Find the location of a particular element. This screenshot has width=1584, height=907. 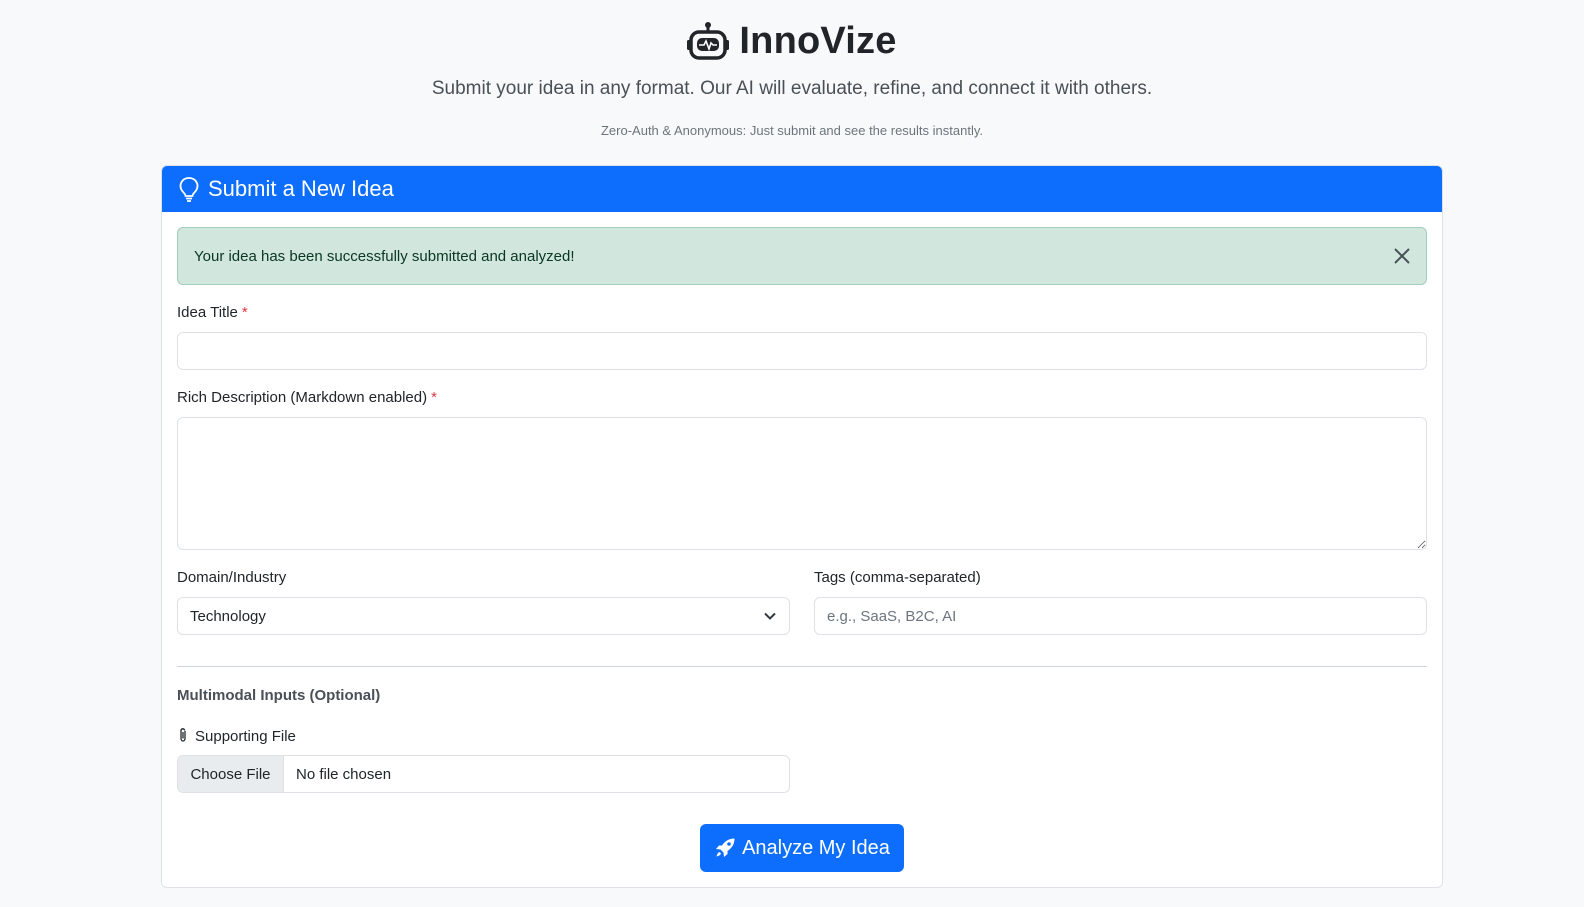

analyze-idea-button: Analyze My Idea is located at coordinates (802, 848).